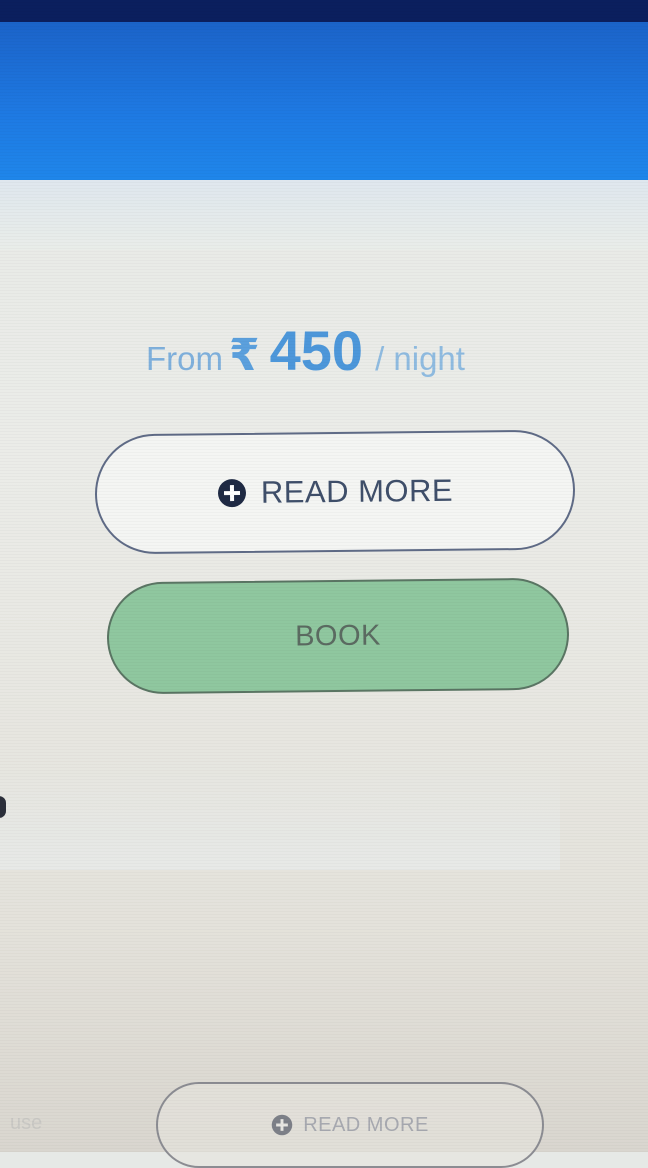 The image size is (648, 1168). What do you see at coordinates (324, 215) in the screenshot?
I see `header-divider` at bounding box center [324, 215].